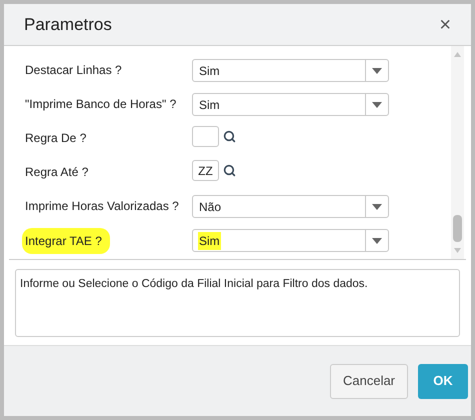  I want to click on field-label: "Imprime Banco de Horas" ?, so click(101, 104).